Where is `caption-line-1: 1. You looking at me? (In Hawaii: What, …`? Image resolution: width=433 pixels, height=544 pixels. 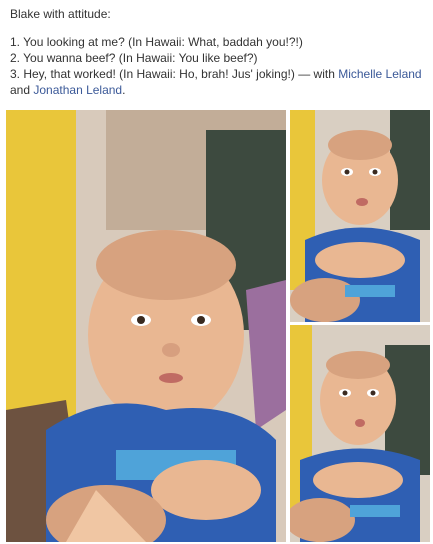
caption-line-1: 1. You looking at me? (In Hawaii: What, … is located at coordinates (156, 42).